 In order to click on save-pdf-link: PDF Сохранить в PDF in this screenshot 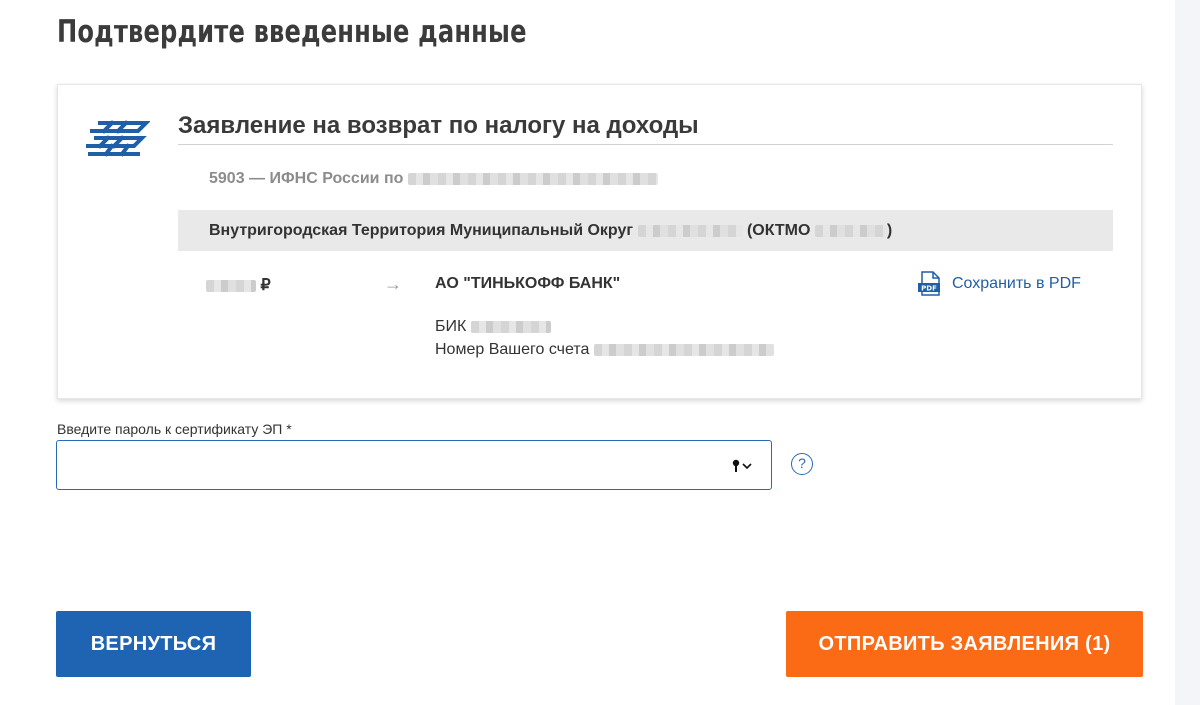, I will do `click(999, 284)`.